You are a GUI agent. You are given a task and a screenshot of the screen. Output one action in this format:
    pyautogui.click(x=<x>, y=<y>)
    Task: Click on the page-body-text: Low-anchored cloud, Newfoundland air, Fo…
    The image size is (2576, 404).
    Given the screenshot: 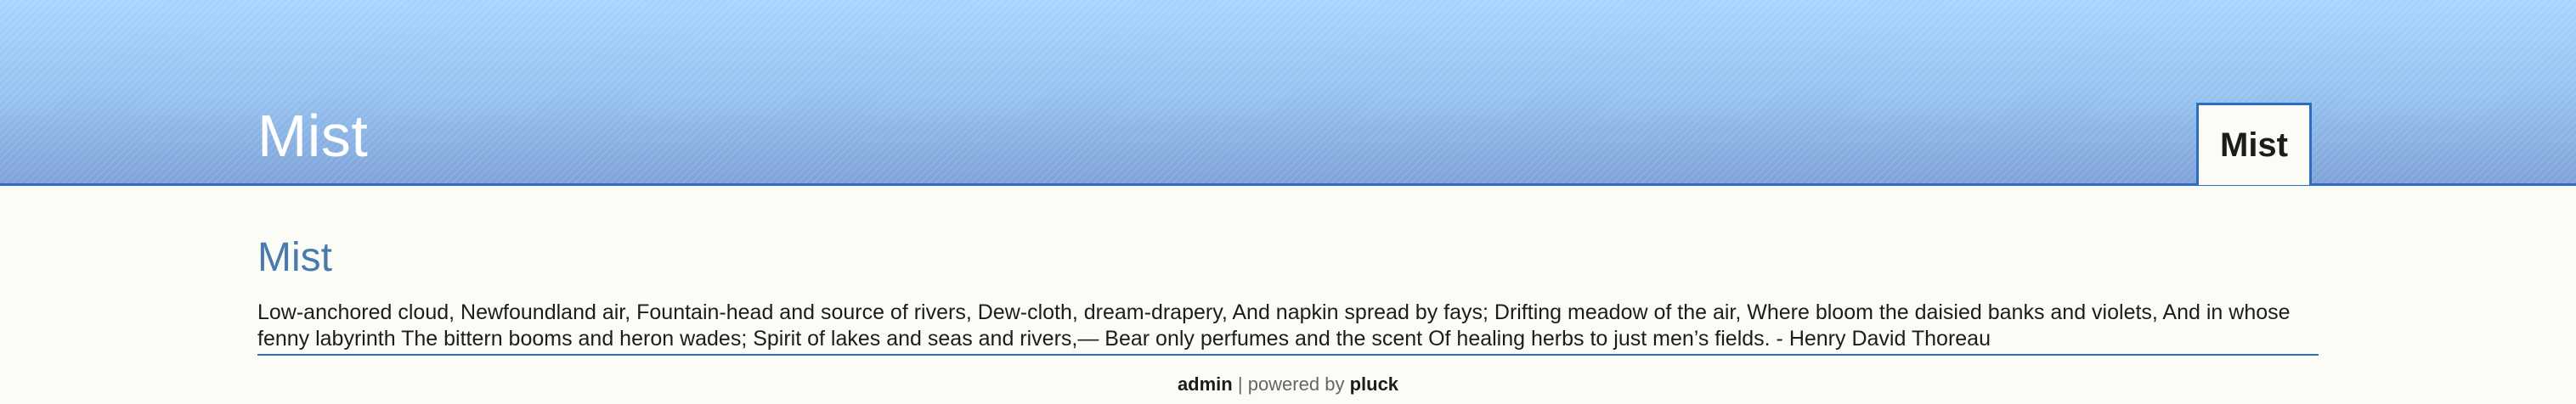 What is the action you would take?
    pyautogui.click(x=1288, y=328)
    